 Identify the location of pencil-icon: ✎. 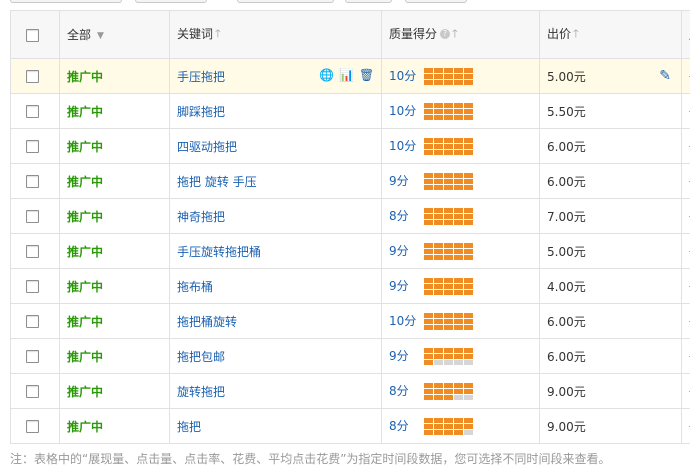
(665, 76).